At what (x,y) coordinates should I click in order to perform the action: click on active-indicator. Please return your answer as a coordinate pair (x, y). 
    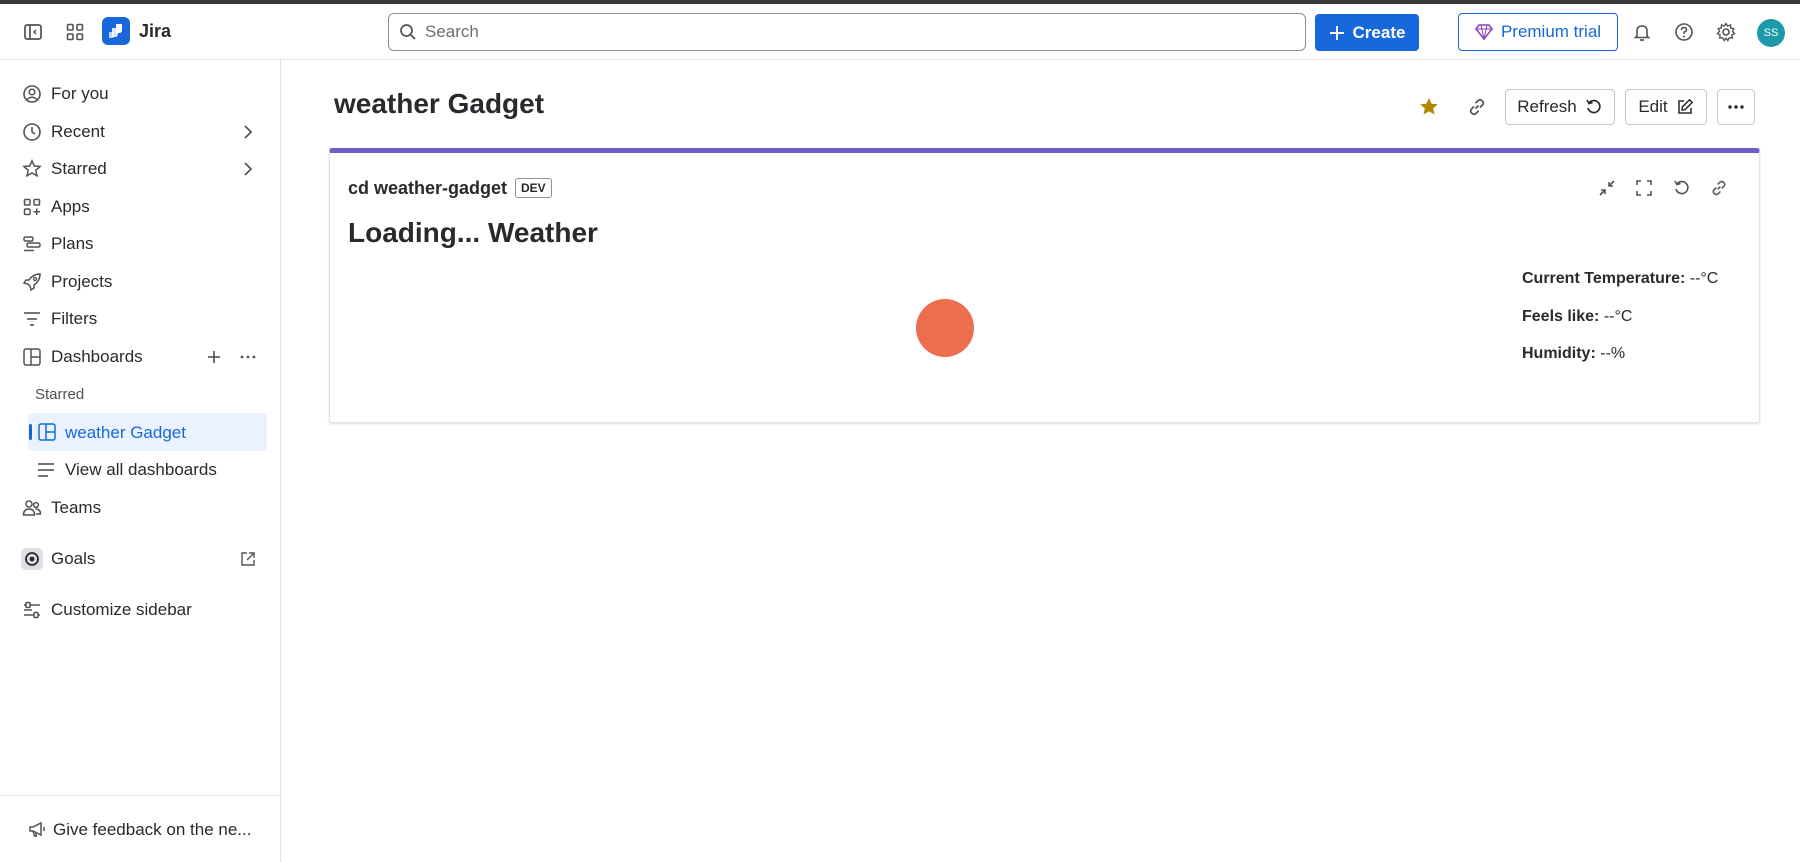
    Looking at the image, I should click on (30, 432).